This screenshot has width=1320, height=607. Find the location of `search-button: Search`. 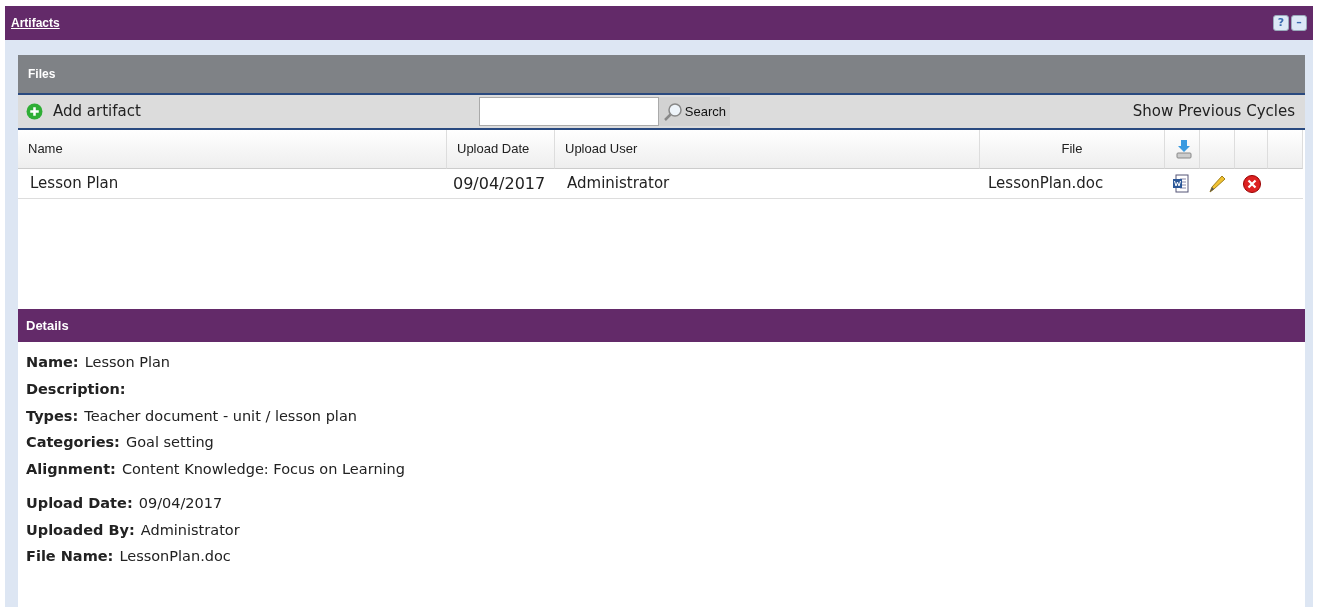

search-button: Search is located at coordinates (694, 111).